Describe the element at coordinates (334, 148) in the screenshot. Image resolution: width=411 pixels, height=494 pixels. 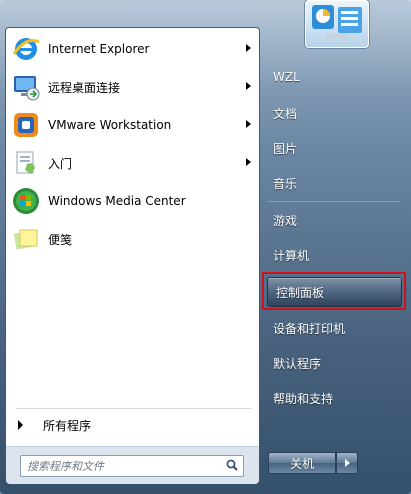
I see `right-item-pictures: 图片` at that location.